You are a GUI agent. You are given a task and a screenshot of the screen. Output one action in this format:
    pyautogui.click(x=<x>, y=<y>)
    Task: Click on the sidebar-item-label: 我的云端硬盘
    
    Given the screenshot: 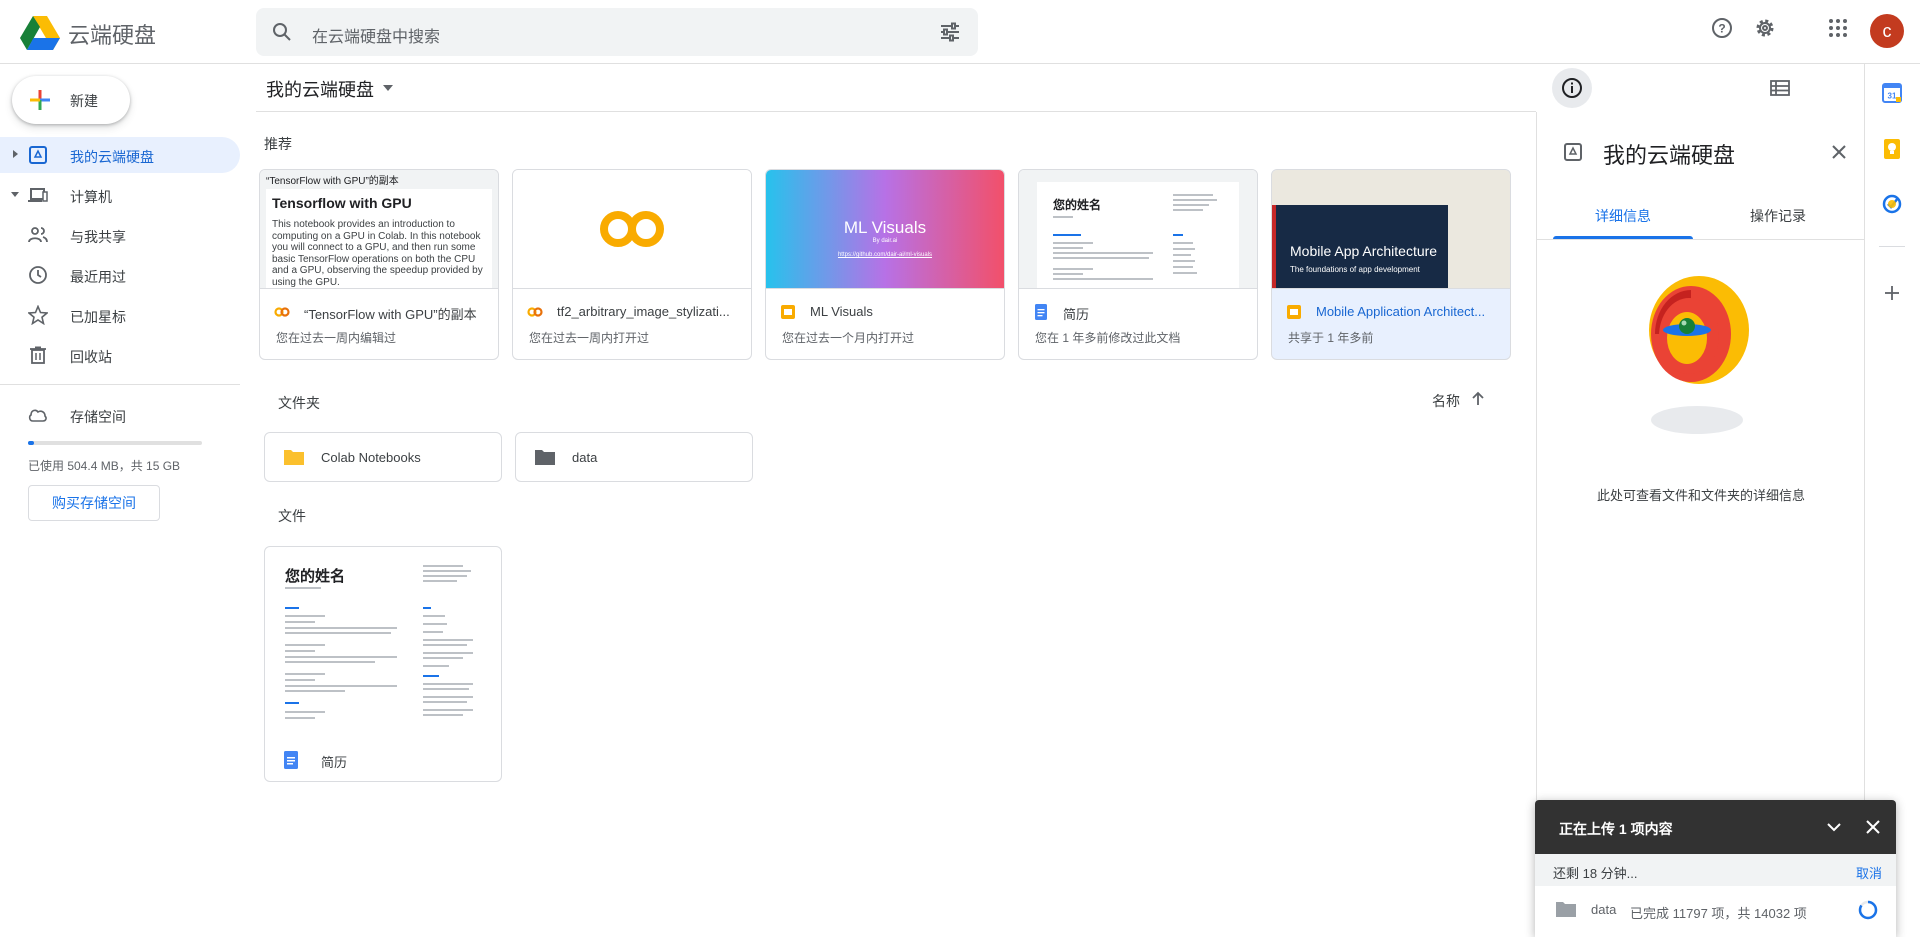 What is the action you would take?
    pyautogui.click(x=112, y=157)
    